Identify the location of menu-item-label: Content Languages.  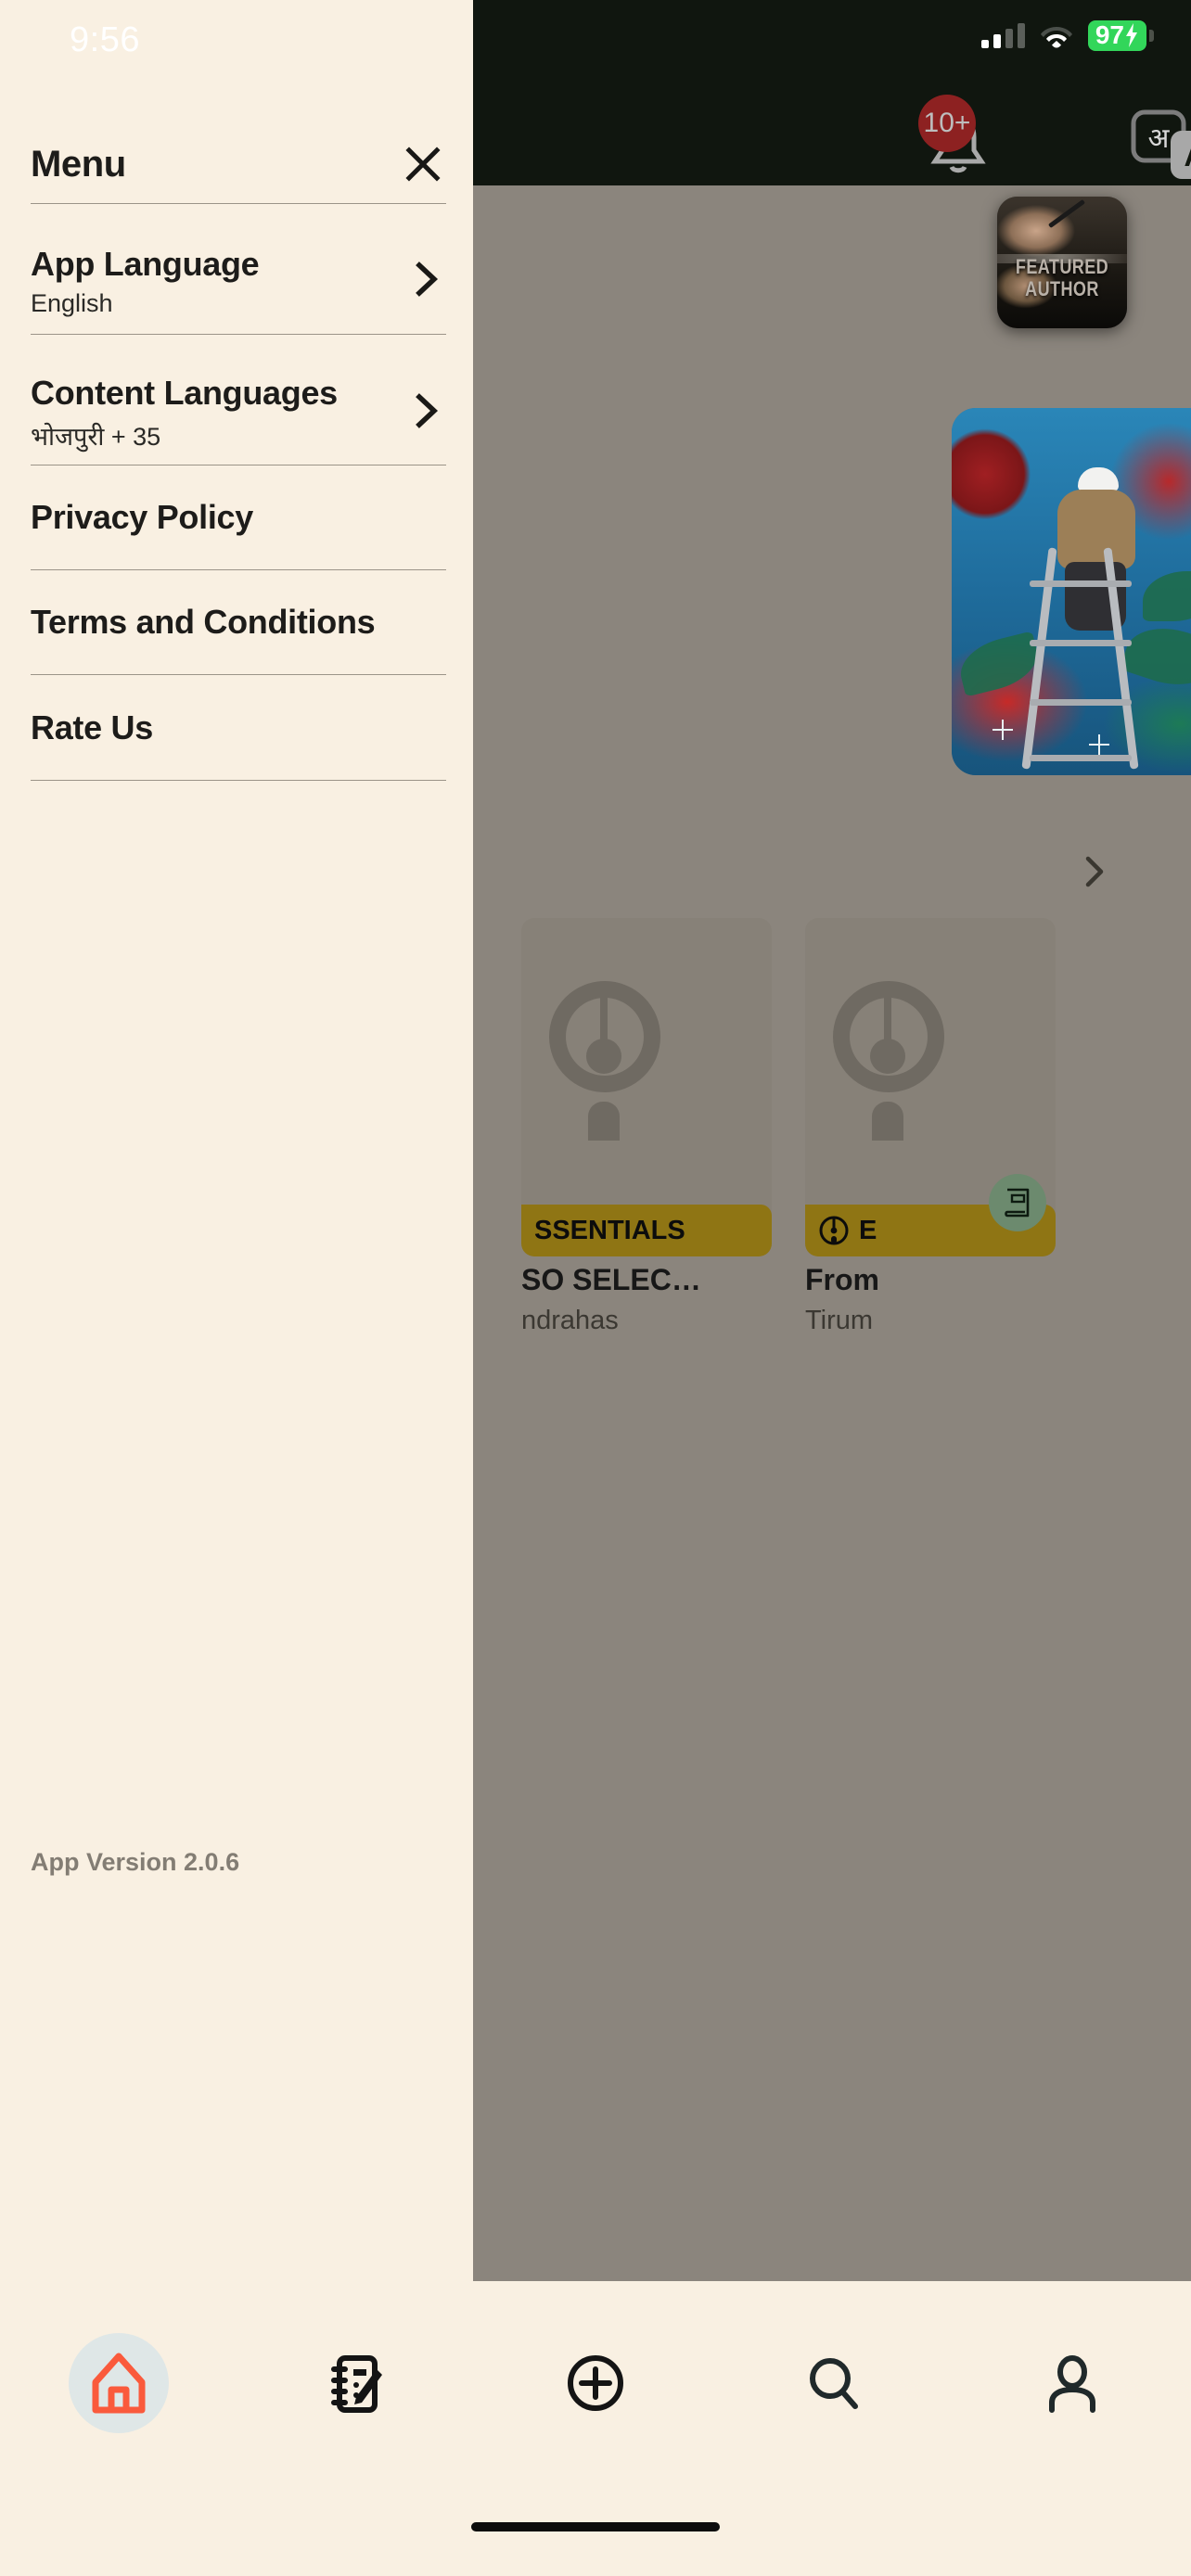
(184, 393).